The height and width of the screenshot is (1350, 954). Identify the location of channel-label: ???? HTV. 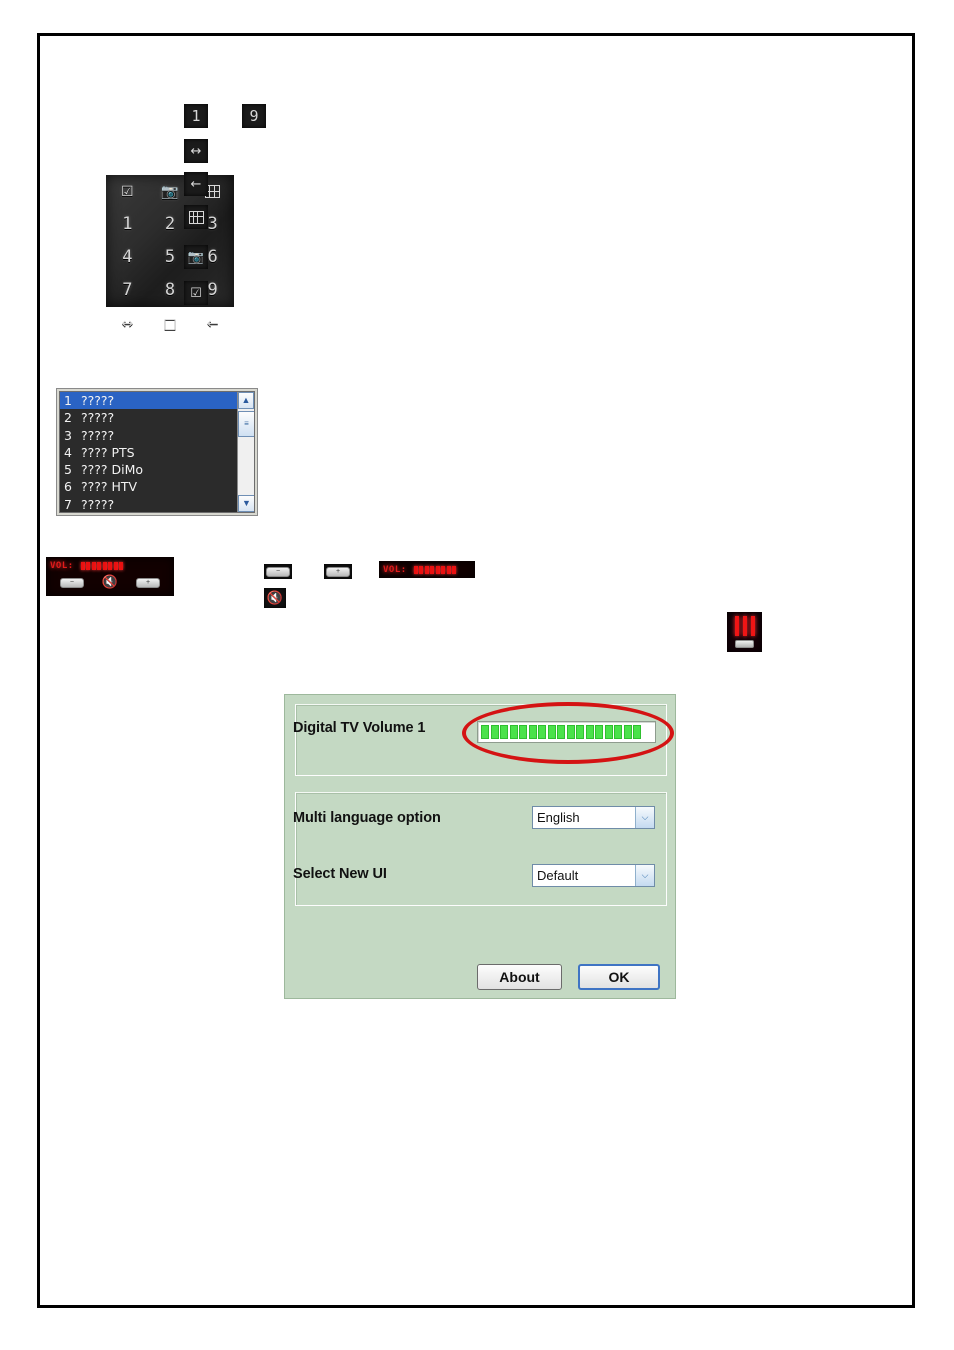
(109, 487).